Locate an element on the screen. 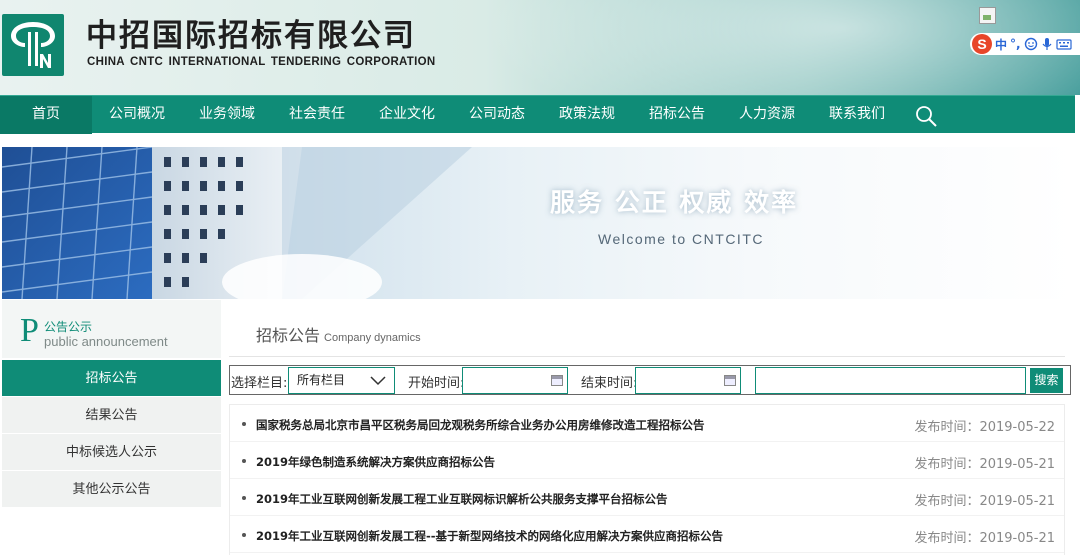 The image size is (1080, 555). nav-filler is located at coordinates (1012, 114).